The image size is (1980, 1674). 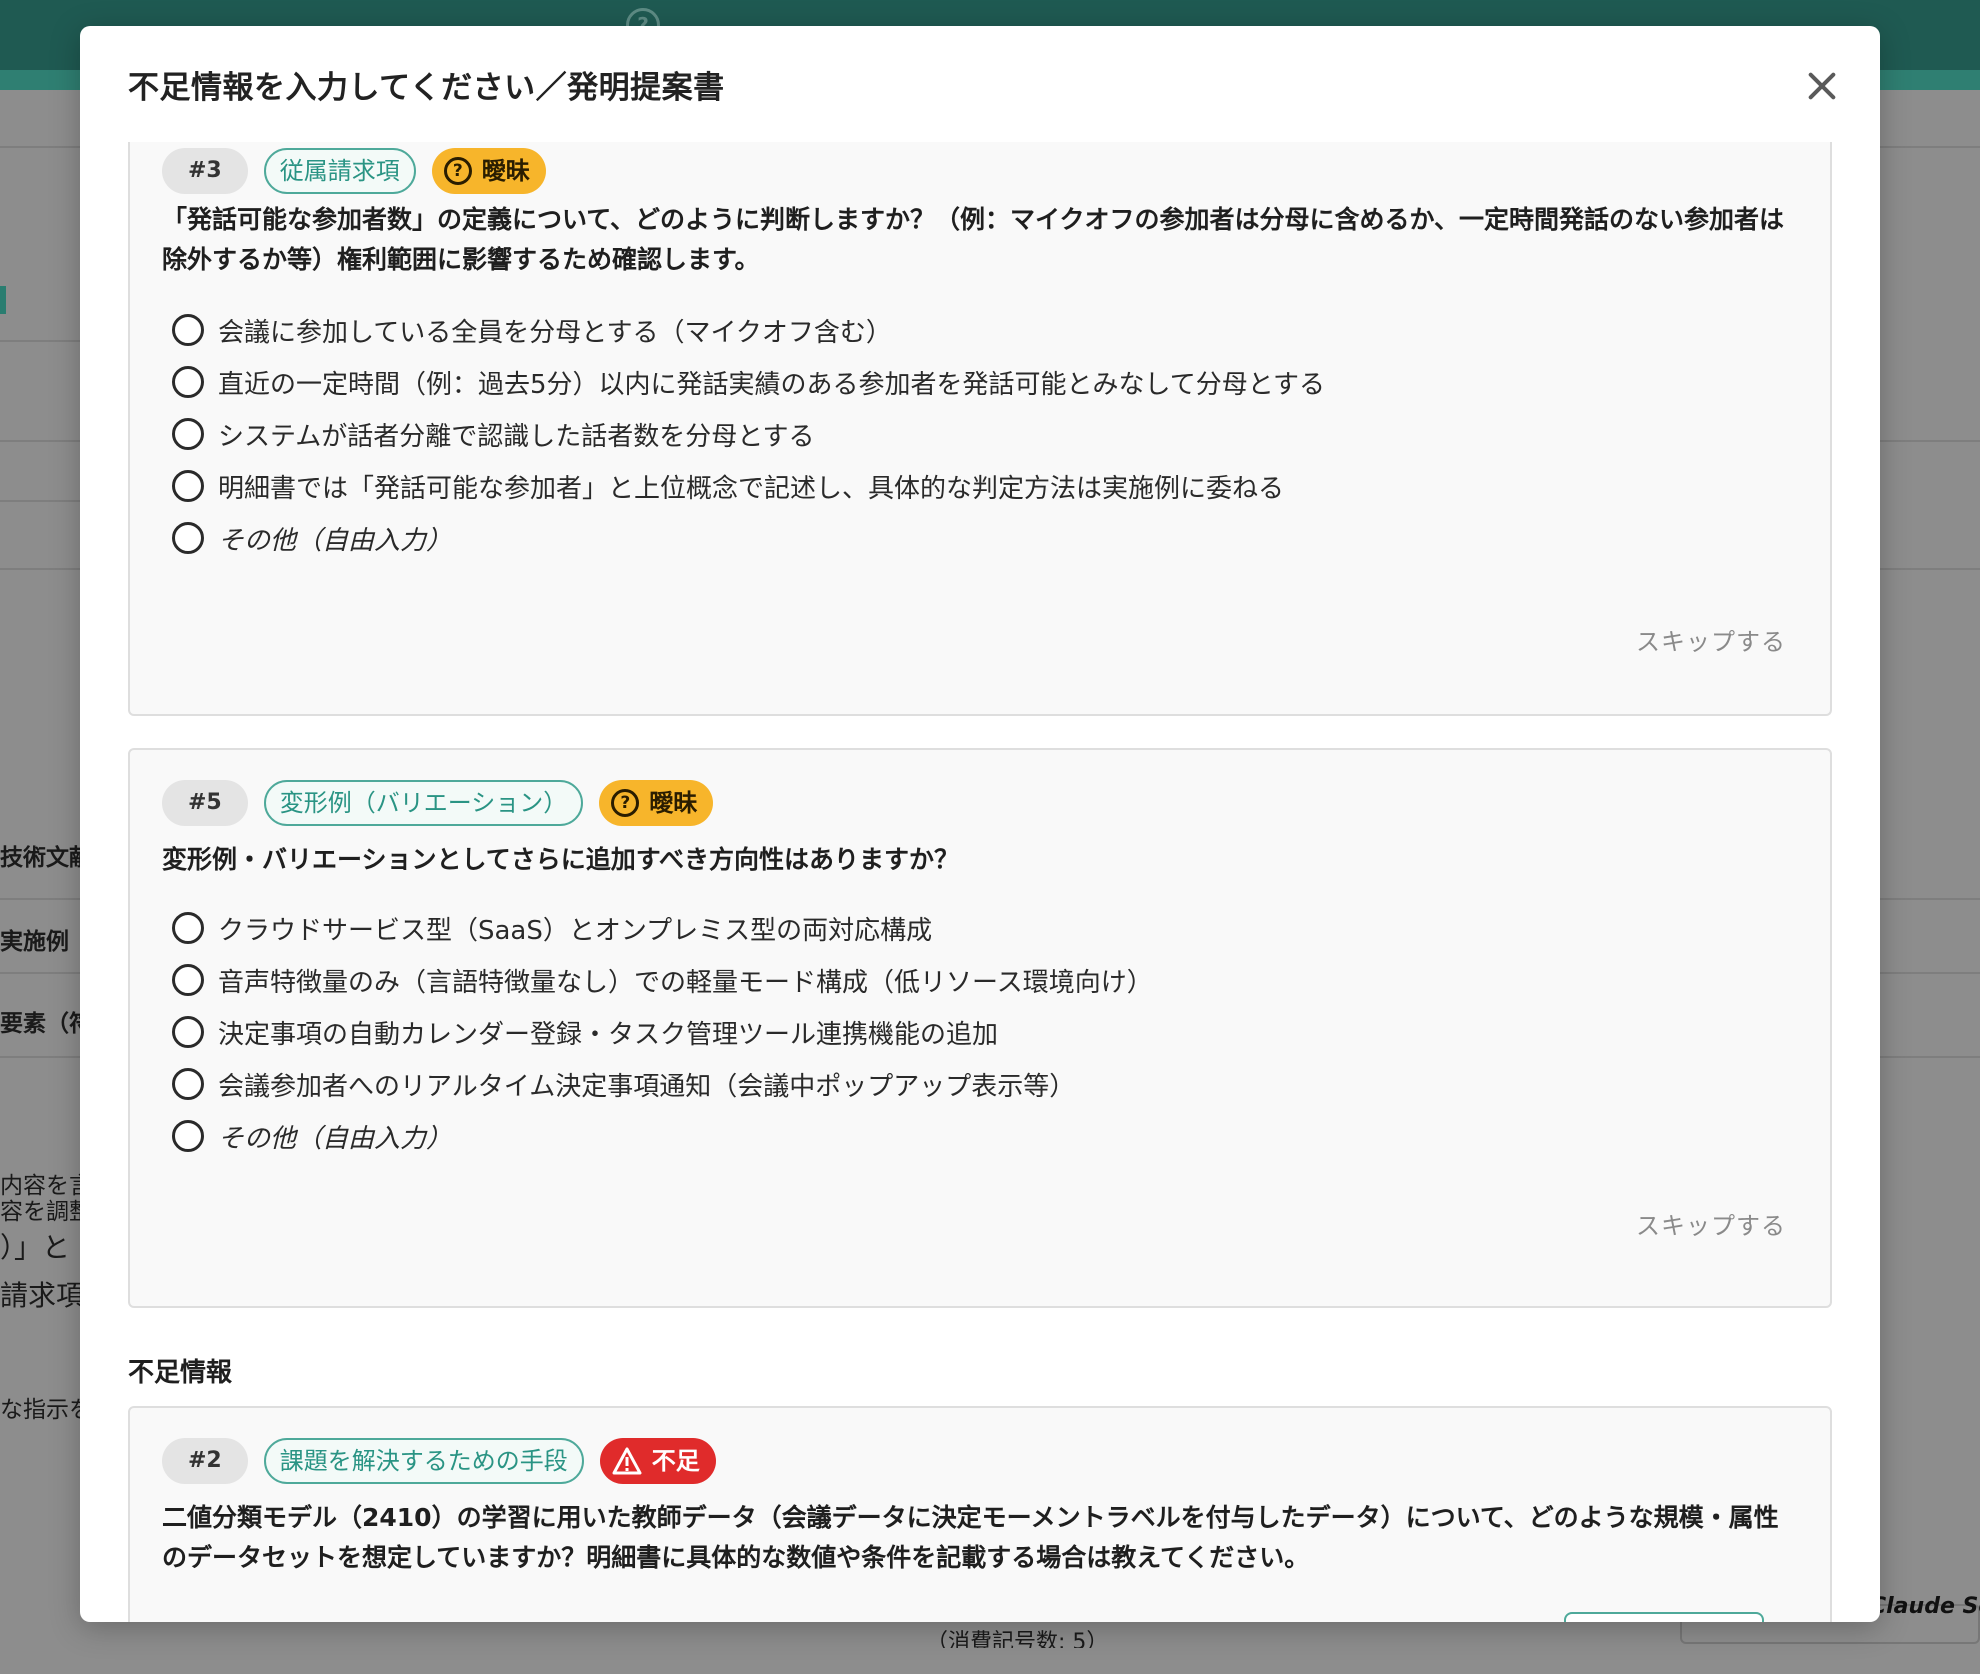 What do you see at coordinates (3, 300) in the screenshot?
I see `app-selected-marker` at bounding box center [3, 300].